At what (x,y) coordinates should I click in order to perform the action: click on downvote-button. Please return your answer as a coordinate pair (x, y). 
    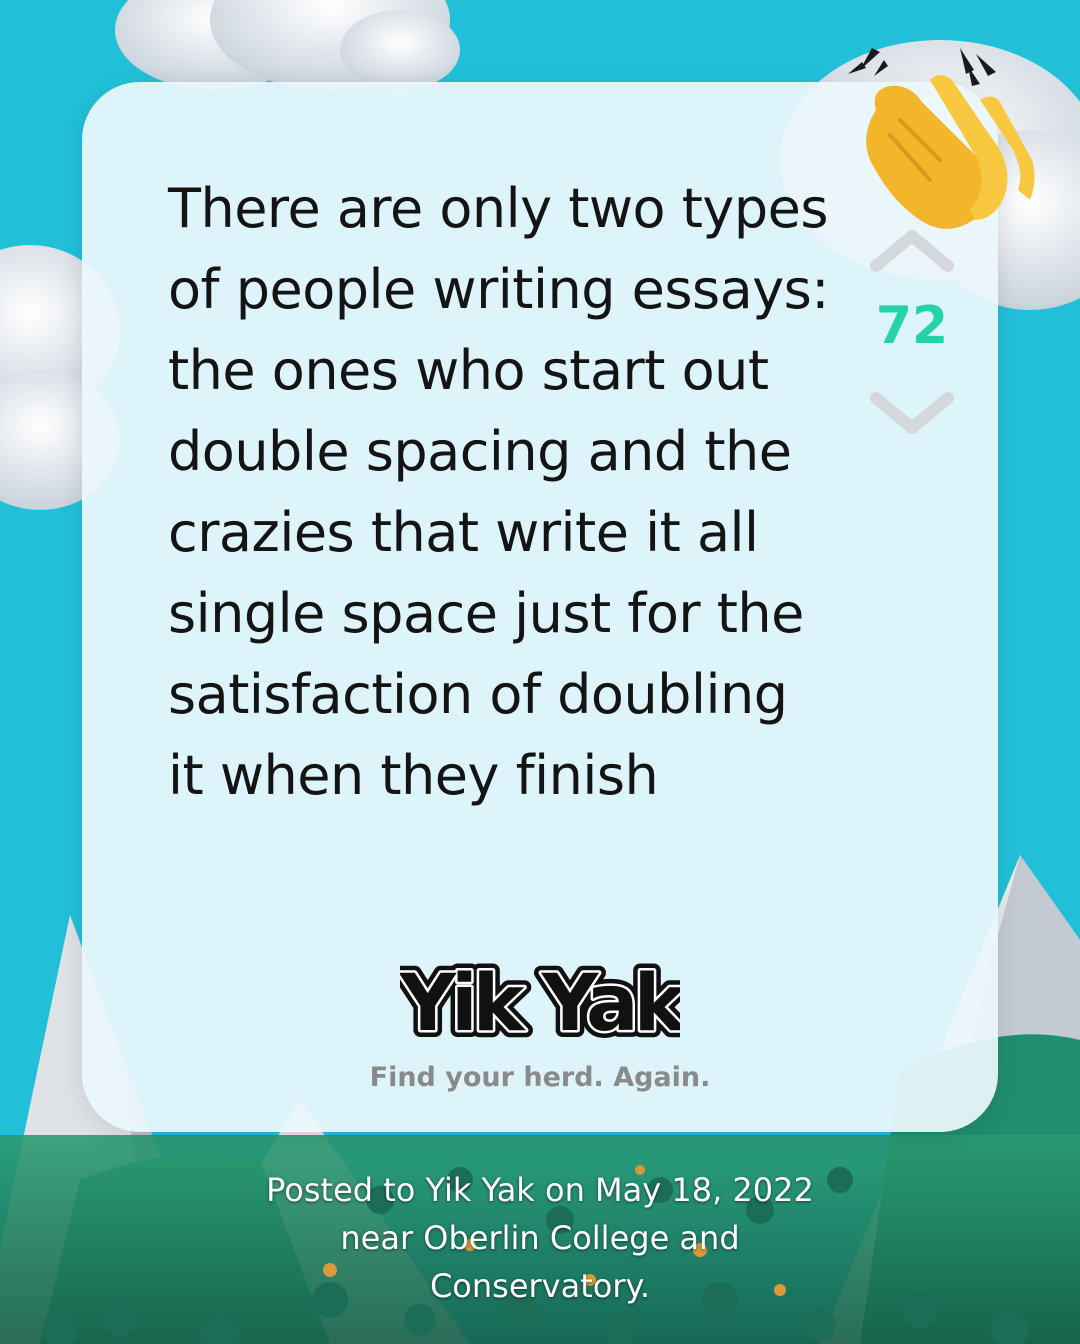
    Looking at the image, I should click on (912, 414).